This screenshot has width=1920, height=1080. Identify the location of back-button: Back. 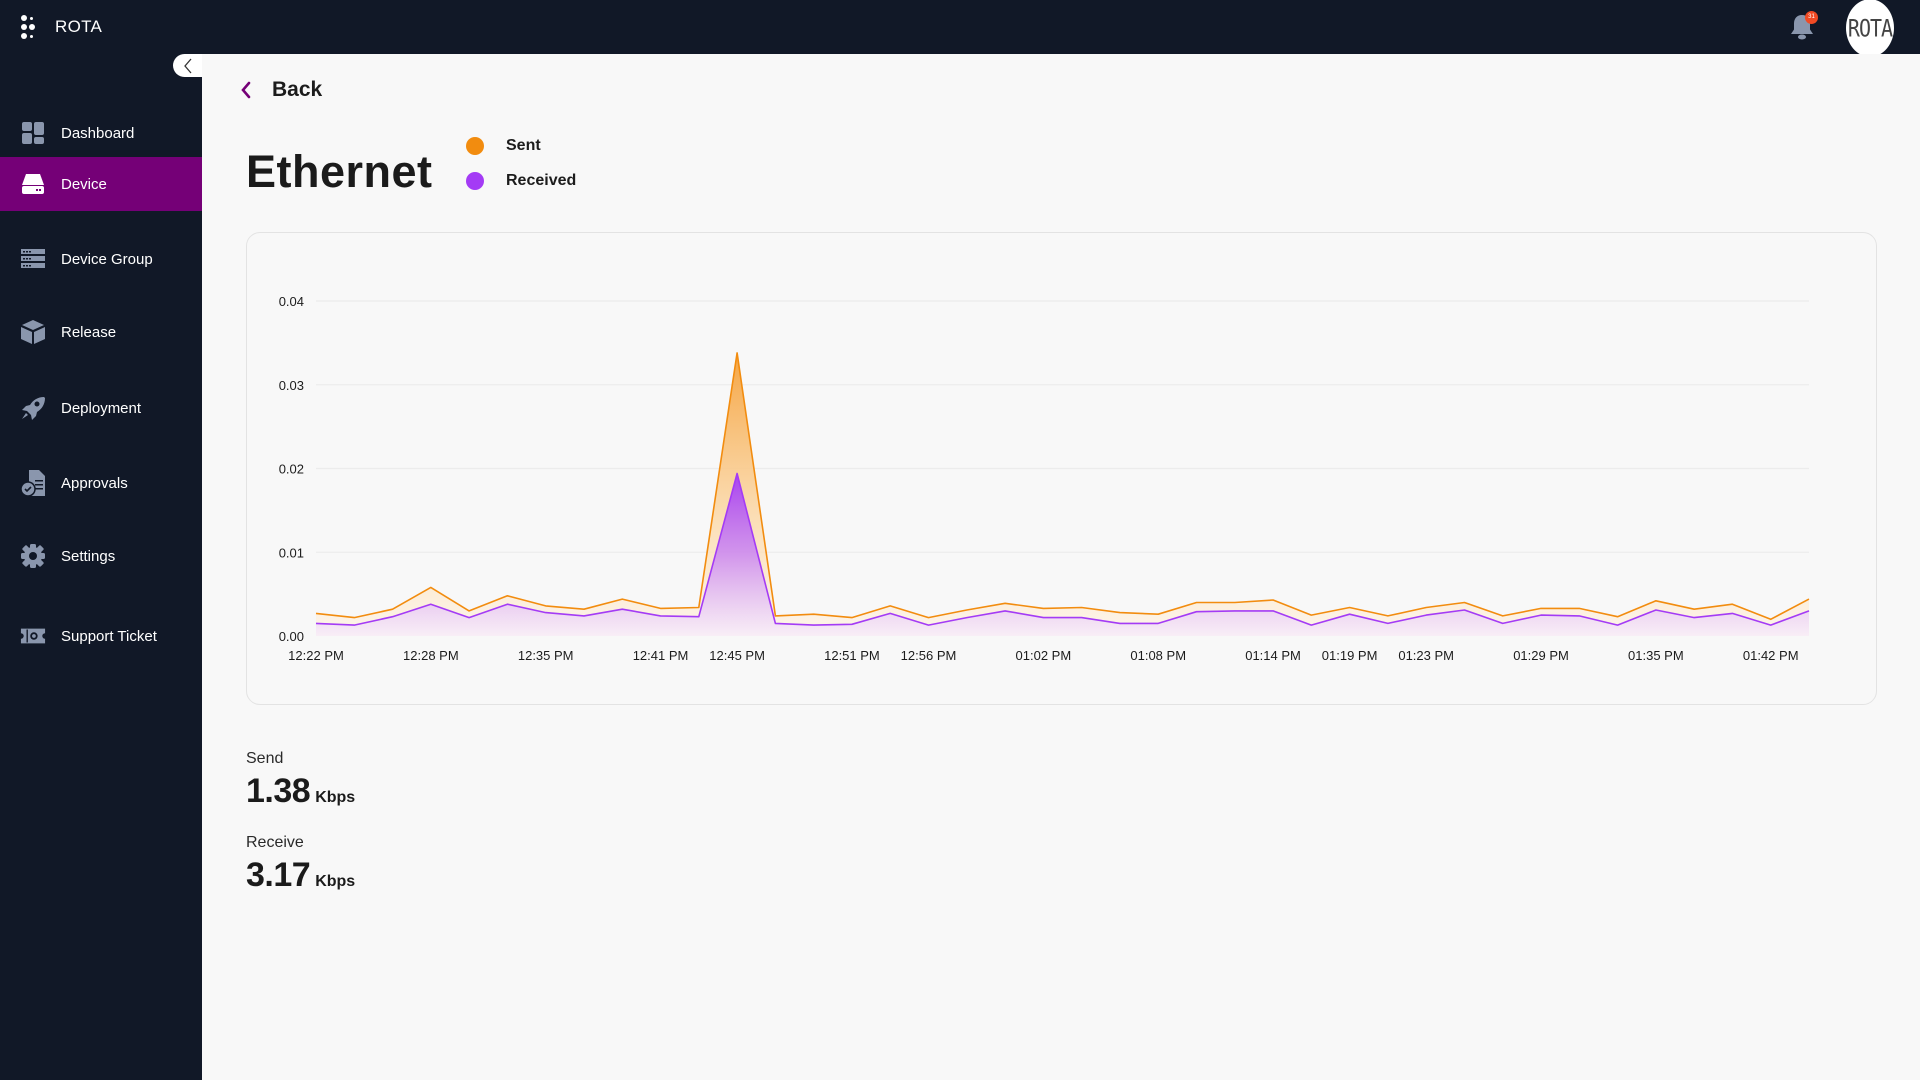
(281, 90).